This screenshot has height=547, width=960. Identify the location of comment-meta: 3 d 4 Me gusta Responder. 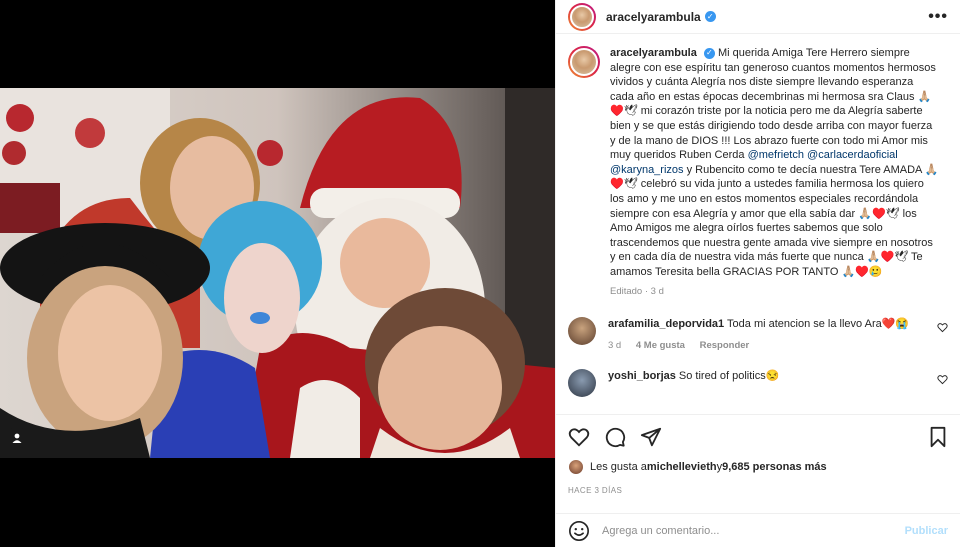
(768, 346).